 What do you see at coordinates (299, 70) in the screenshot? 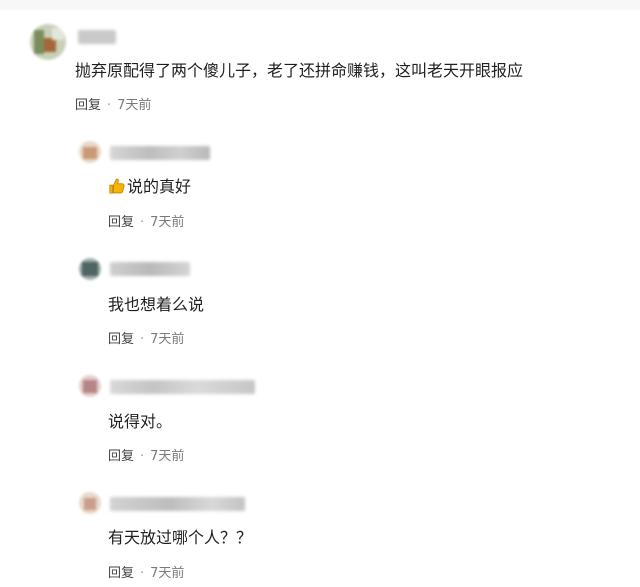
I see `comment-text: 抛弃原配得了两个傻儿子，老了还拼命赚钱，这叫老天开眼报应` at bounding box center [299, 70].